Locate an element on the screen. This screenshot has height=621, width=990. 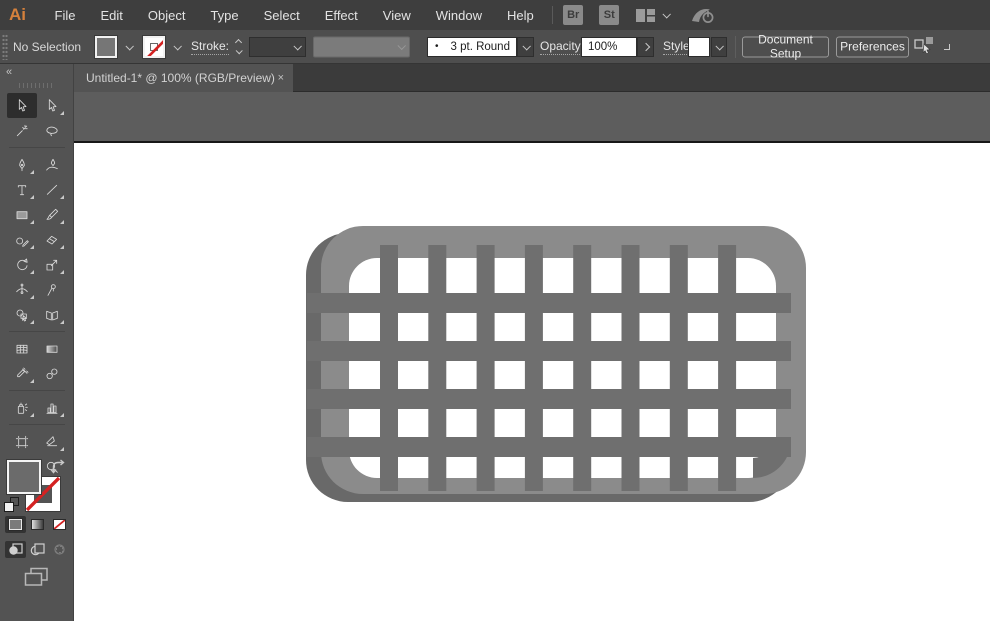
draw-normal-button is located at coordinates (15, 549).